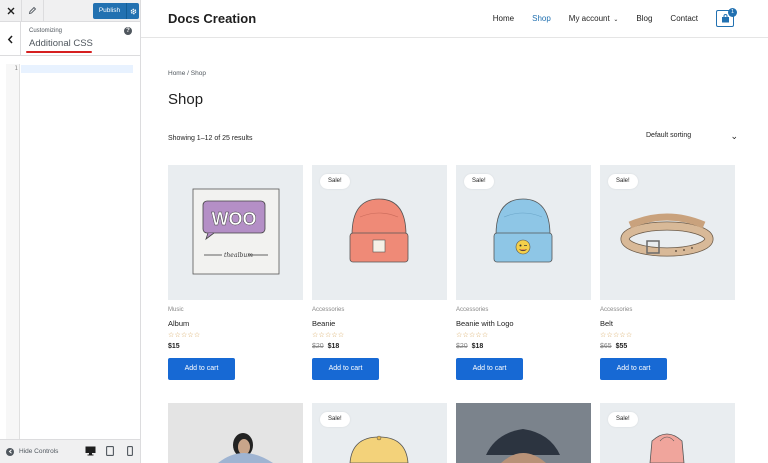 This screenshot has width=768, height=463. What do you see at coordinates (39, 451) in the screenshot?
I see `hide-controls-label: Hide Controls` at bounding box center [39, 451].